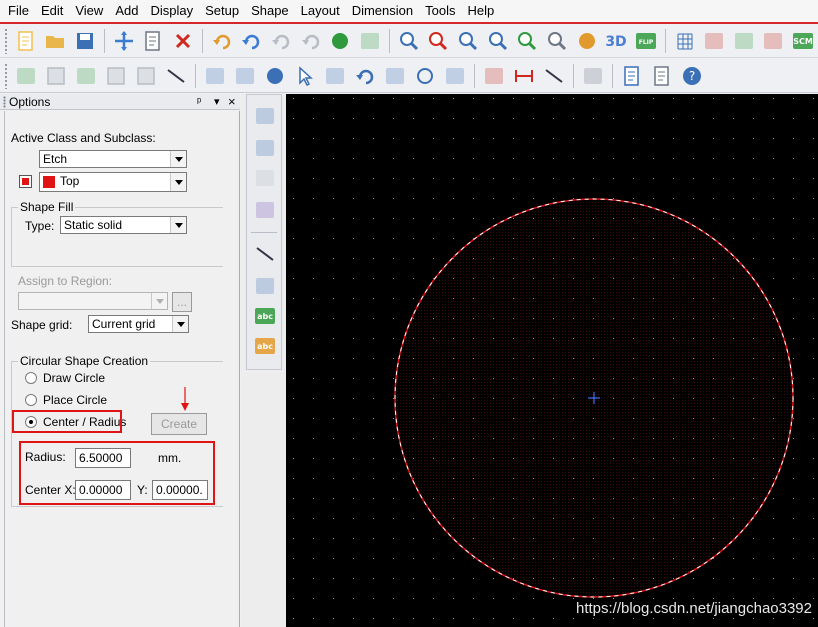 The image size is (818, 627). I want to click on merge-shapes-button, so click(335, 76).